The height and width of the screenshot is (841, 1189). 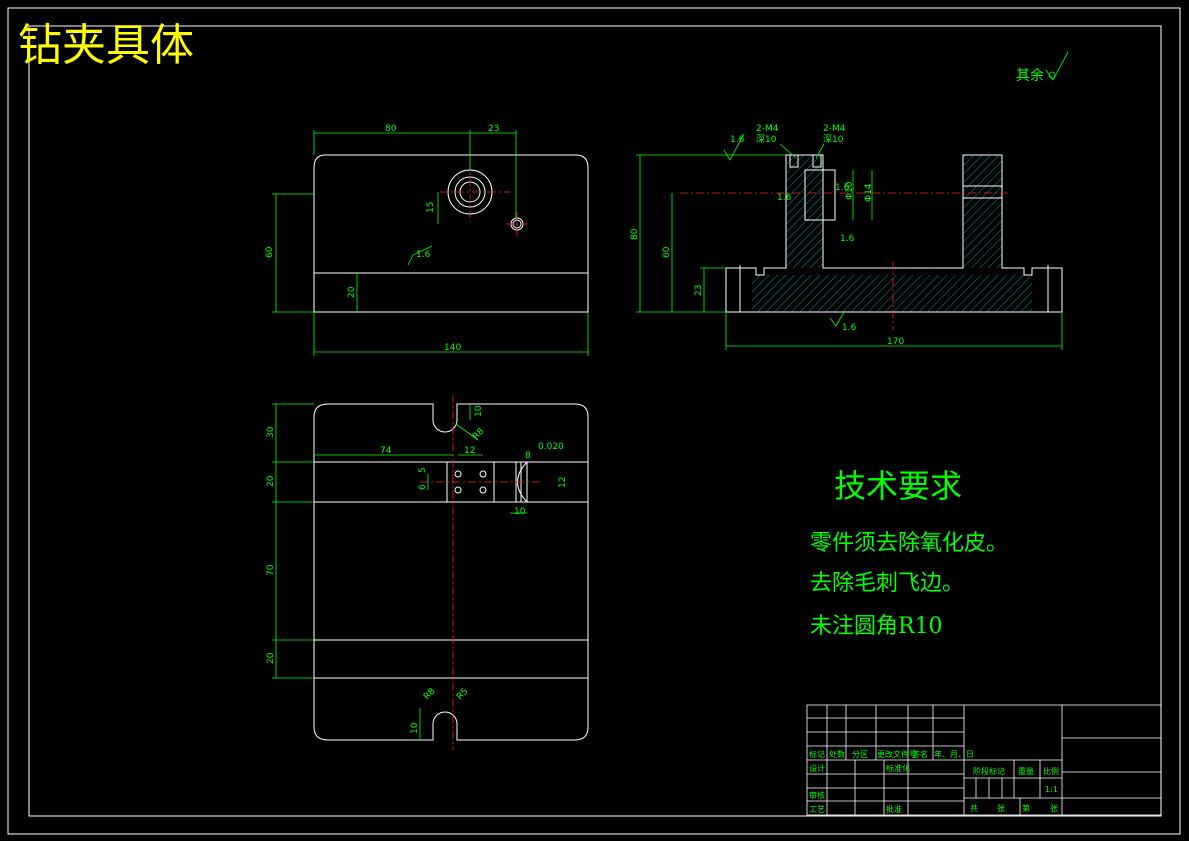 What do you see at coordinates (833, 139) in the screenshot?
I see `callout-m4-right-depth: 深10` at bounding box center [833, 139].